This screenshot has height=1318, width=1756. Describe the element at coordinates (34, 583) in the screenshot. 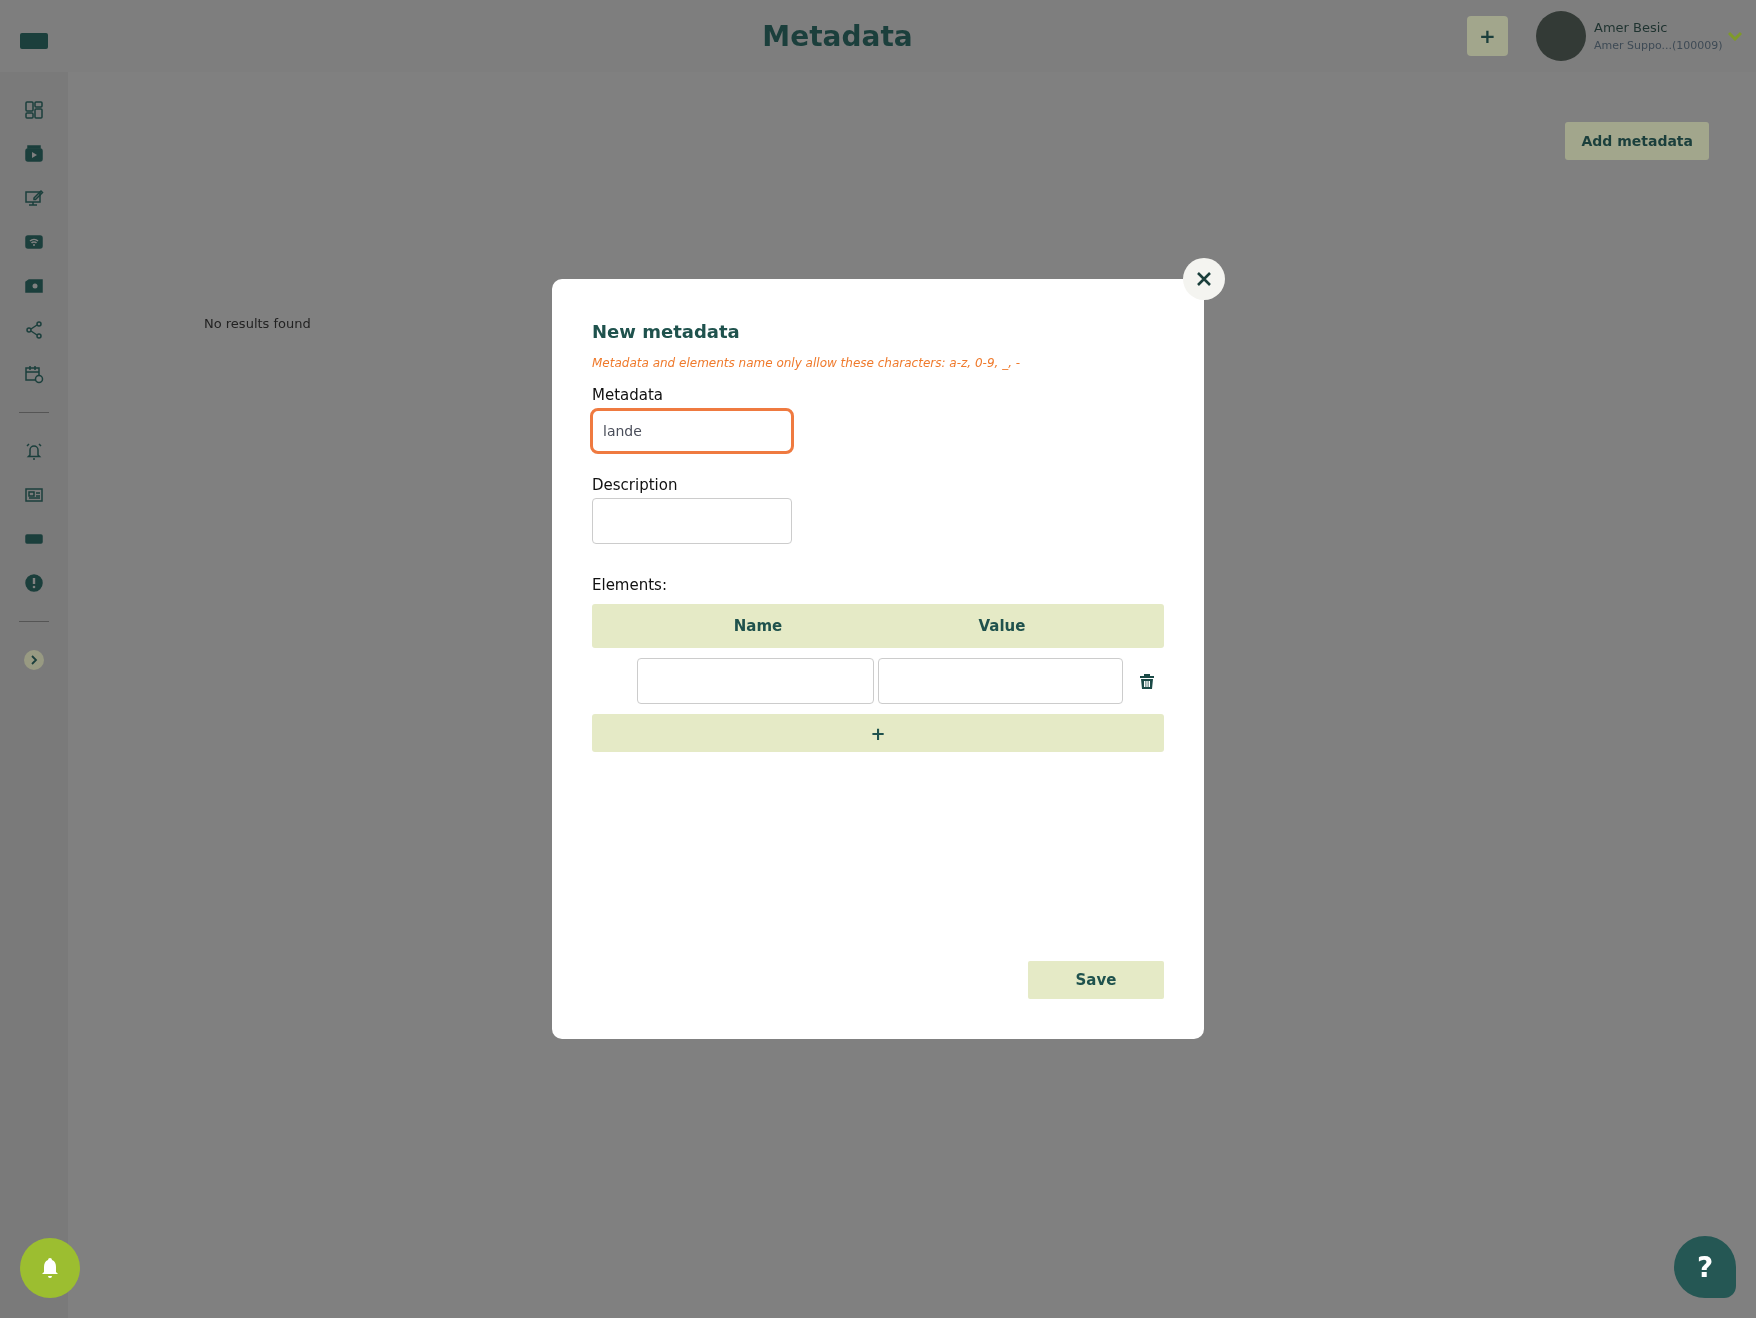

I see `alert-icon` at that location.